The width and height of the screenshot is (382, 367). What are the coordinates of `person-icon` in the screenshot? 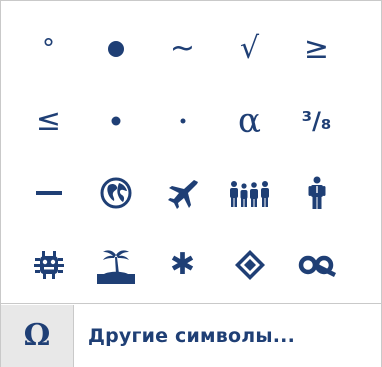 It's located at (316, 192).